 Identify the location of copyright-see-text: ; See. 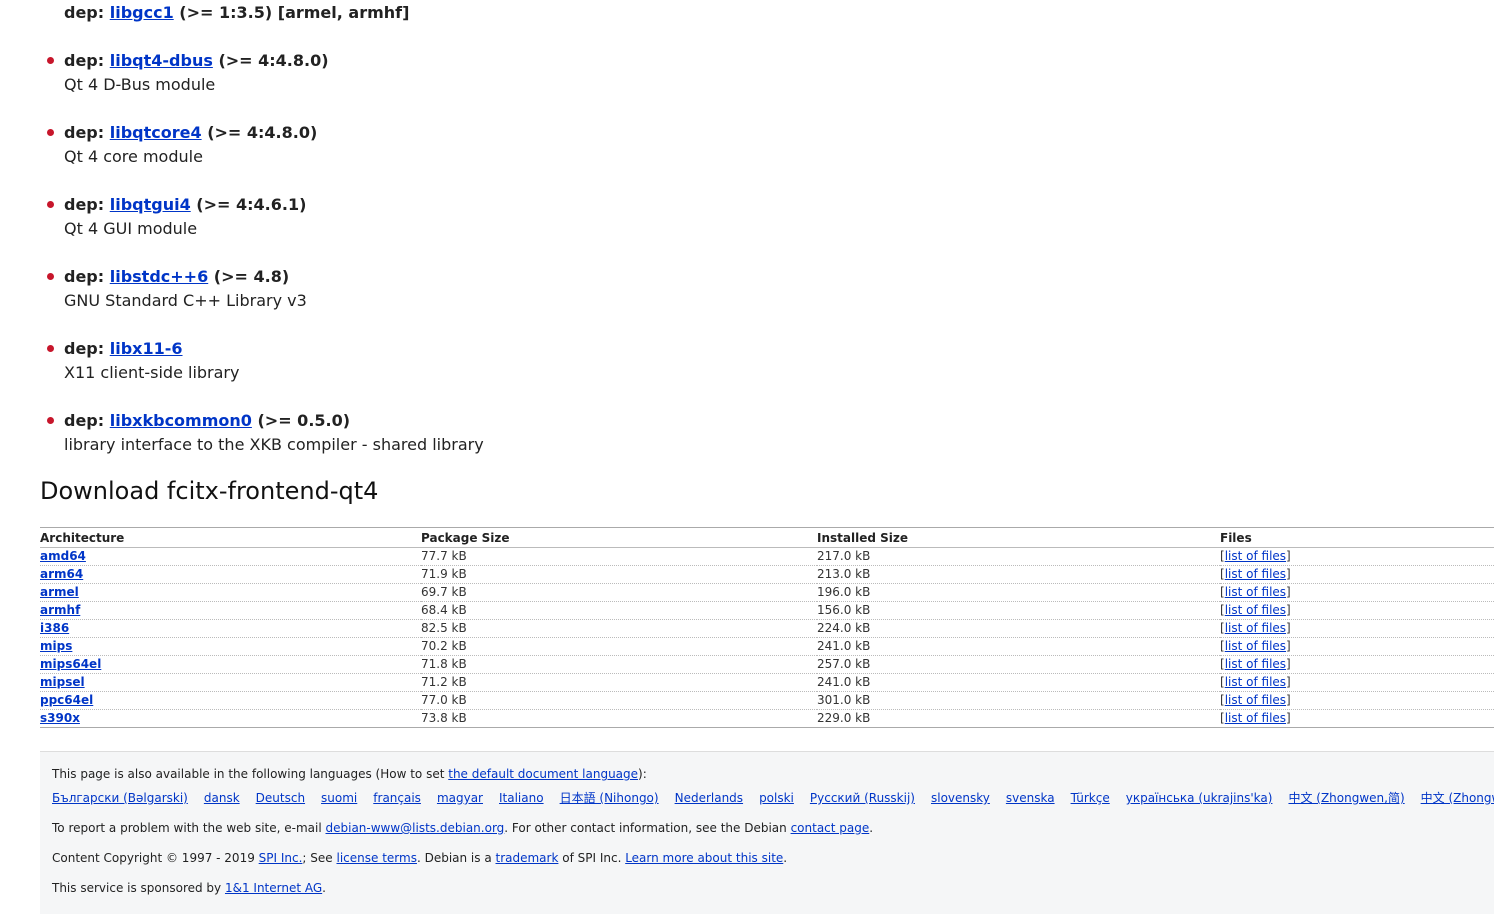
(319, 858).